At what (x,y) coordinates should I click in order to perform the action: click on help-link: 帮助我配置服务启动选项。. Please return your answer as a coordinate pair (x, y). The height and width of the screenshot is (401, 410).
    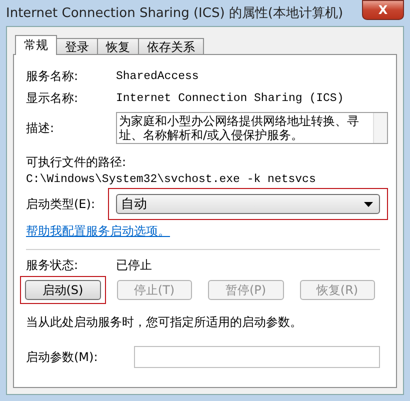
    Looking at the image, I should click on (98, 231).